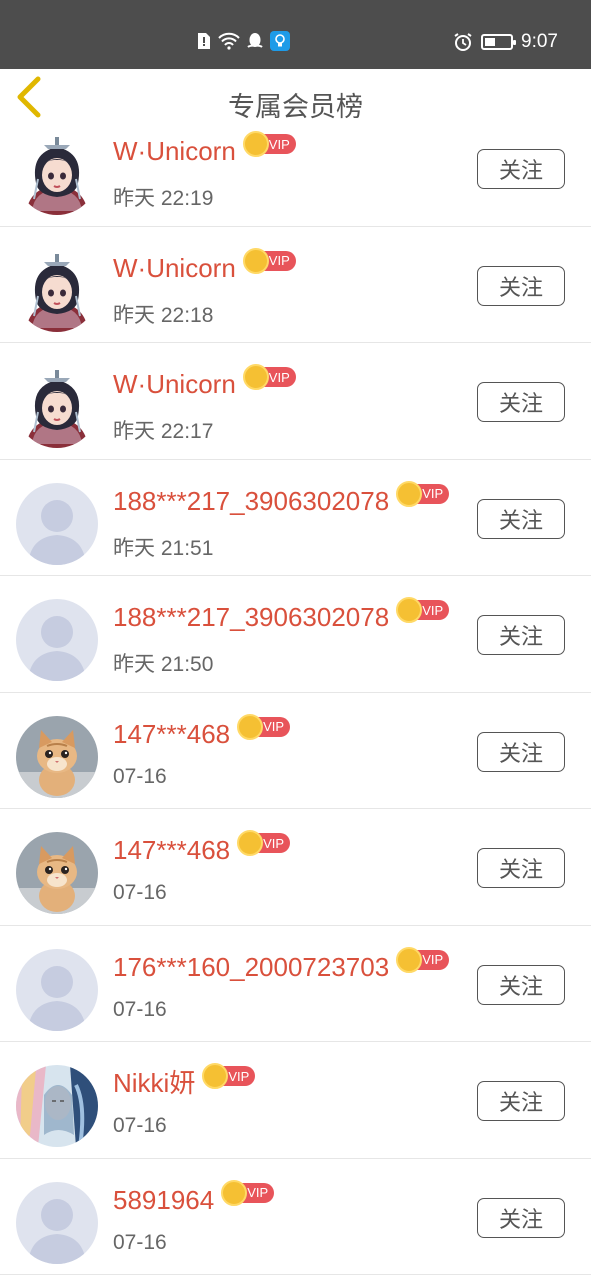 The width and height of the screenshot is (591, 1280). Describe the element at coordinates (295, 401) in the screenshot. I see `member-row: W·Unicorn VIP 昨天 22:17 关注` at that location.